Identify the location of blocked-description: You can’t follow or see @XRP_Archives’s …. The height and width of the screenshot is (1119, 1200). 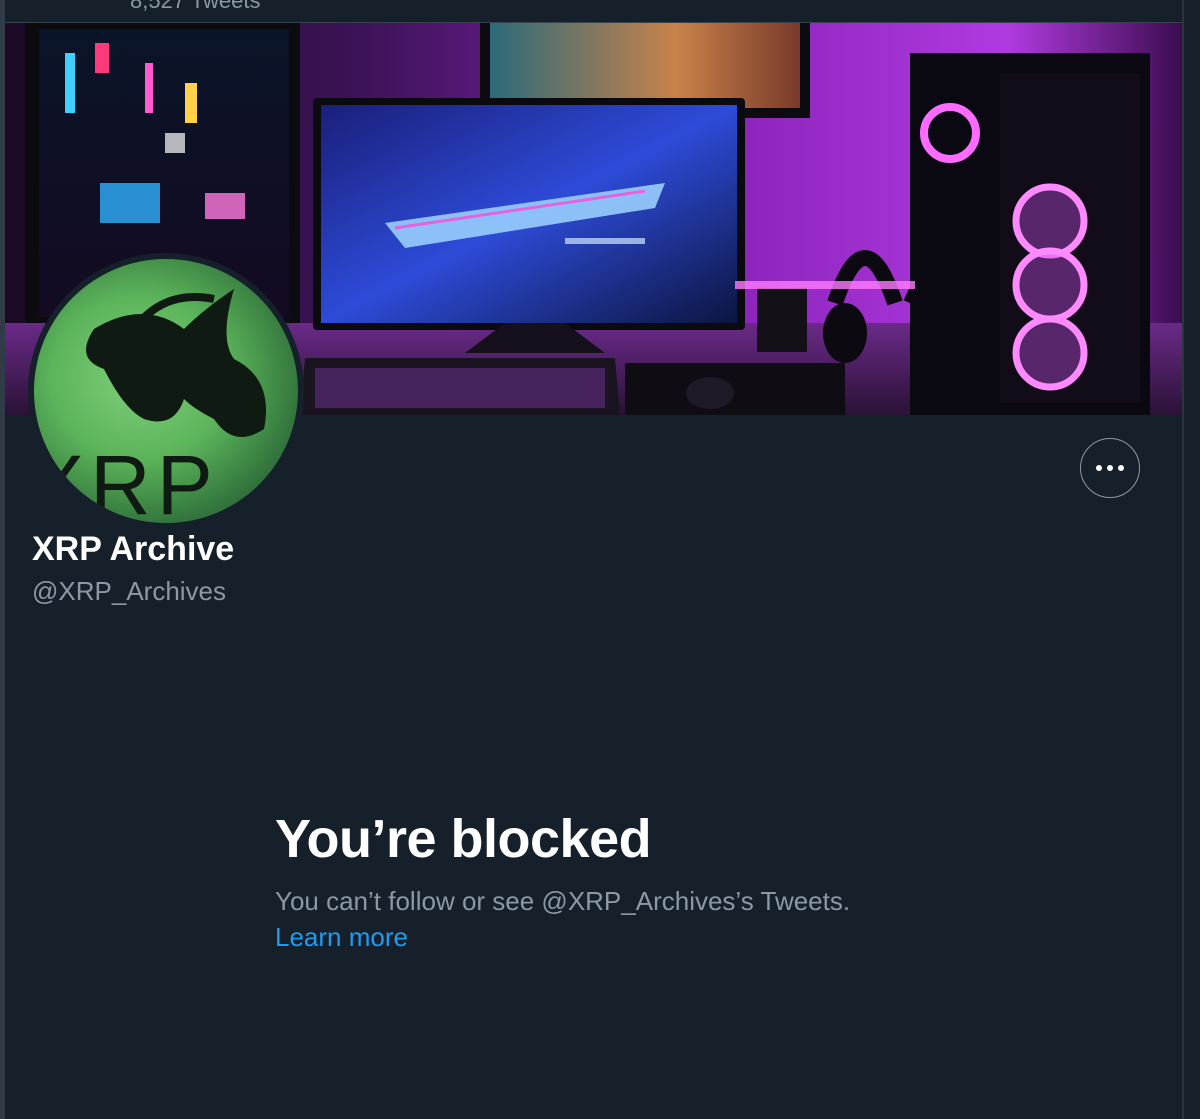
(563, 901).